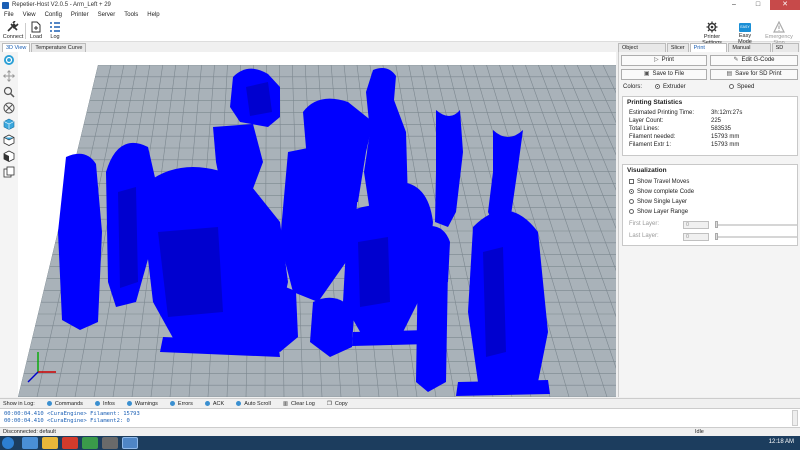  What do you see at coordinates (712, 27) in the screenshot?
I see `gear-icon` at bounding box center [712, 27].